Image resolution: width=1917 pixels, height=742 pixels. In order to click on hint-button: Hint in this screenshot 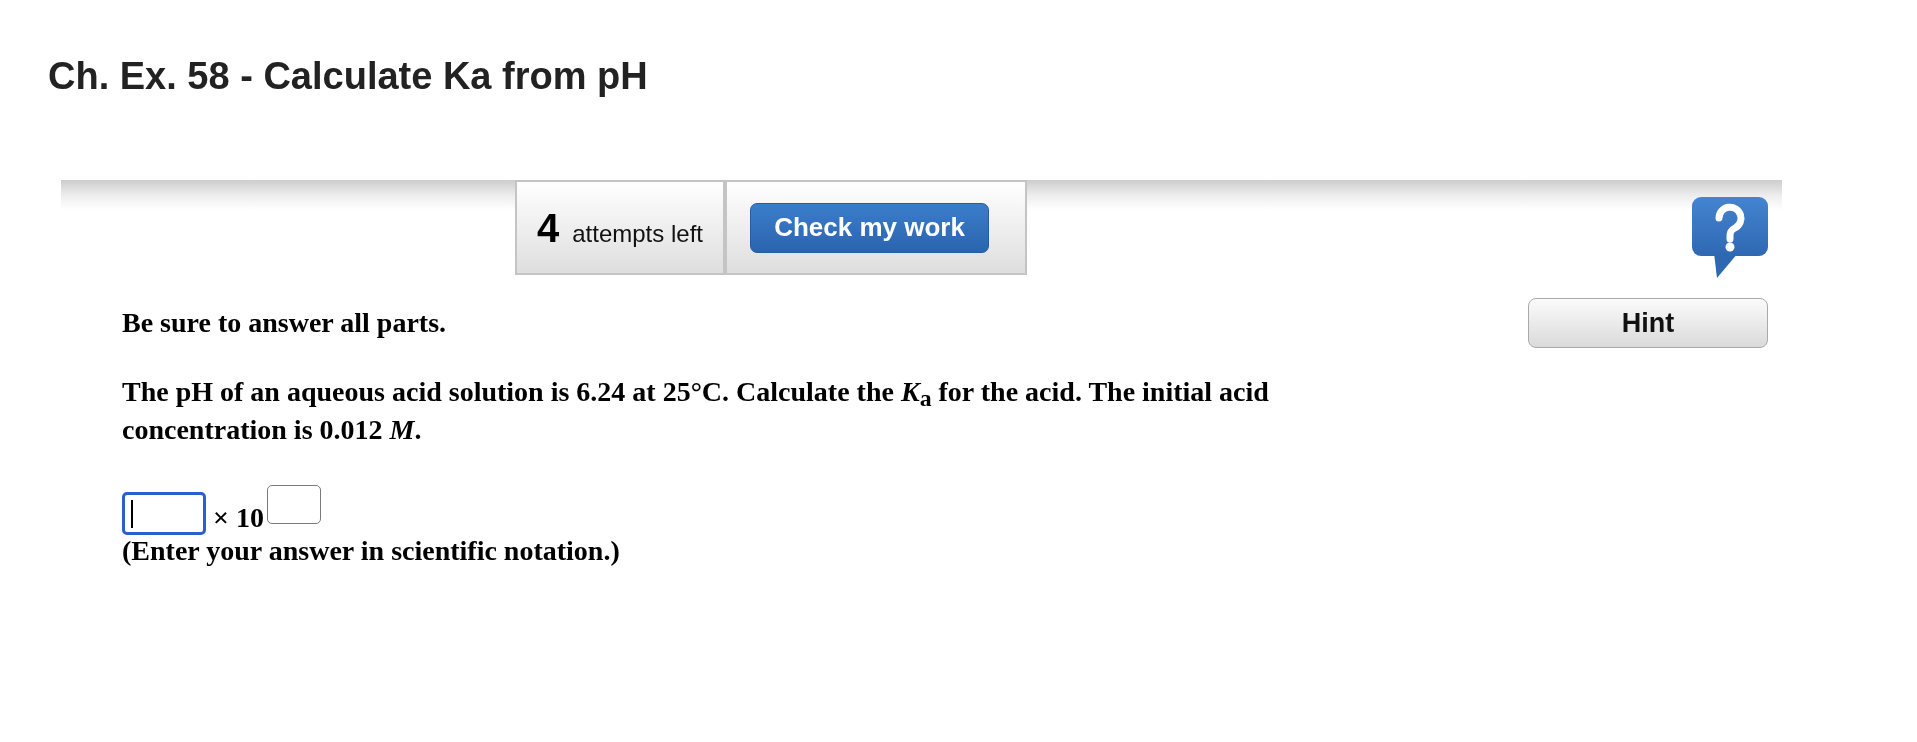, I will do `click(1648, 323)`.